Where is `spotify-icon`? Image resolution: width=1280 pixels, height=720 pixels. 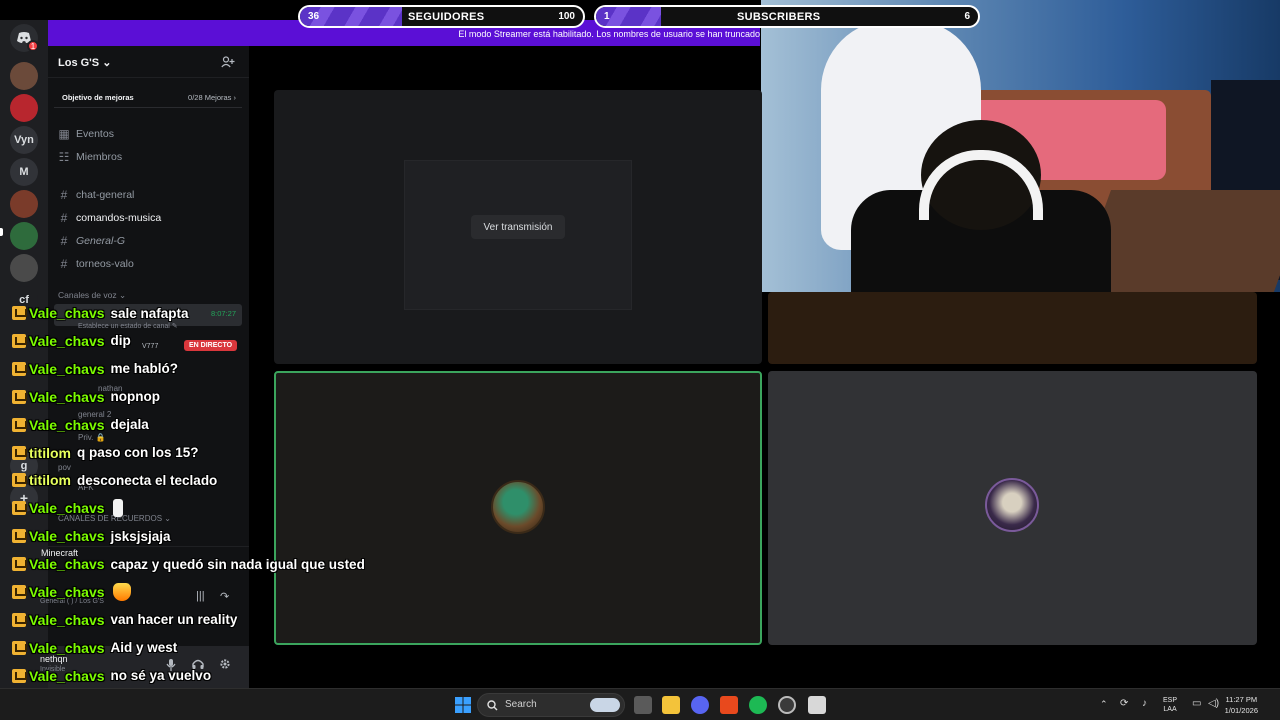 spotify-icon is located at coordinates (758, 705).